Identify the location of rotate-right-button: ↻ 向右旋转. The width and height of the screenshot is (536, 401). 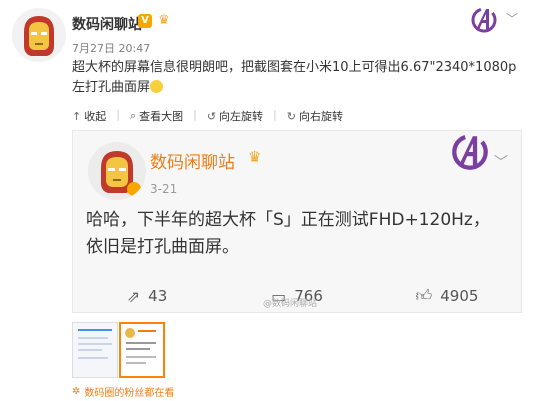
(315, 116).